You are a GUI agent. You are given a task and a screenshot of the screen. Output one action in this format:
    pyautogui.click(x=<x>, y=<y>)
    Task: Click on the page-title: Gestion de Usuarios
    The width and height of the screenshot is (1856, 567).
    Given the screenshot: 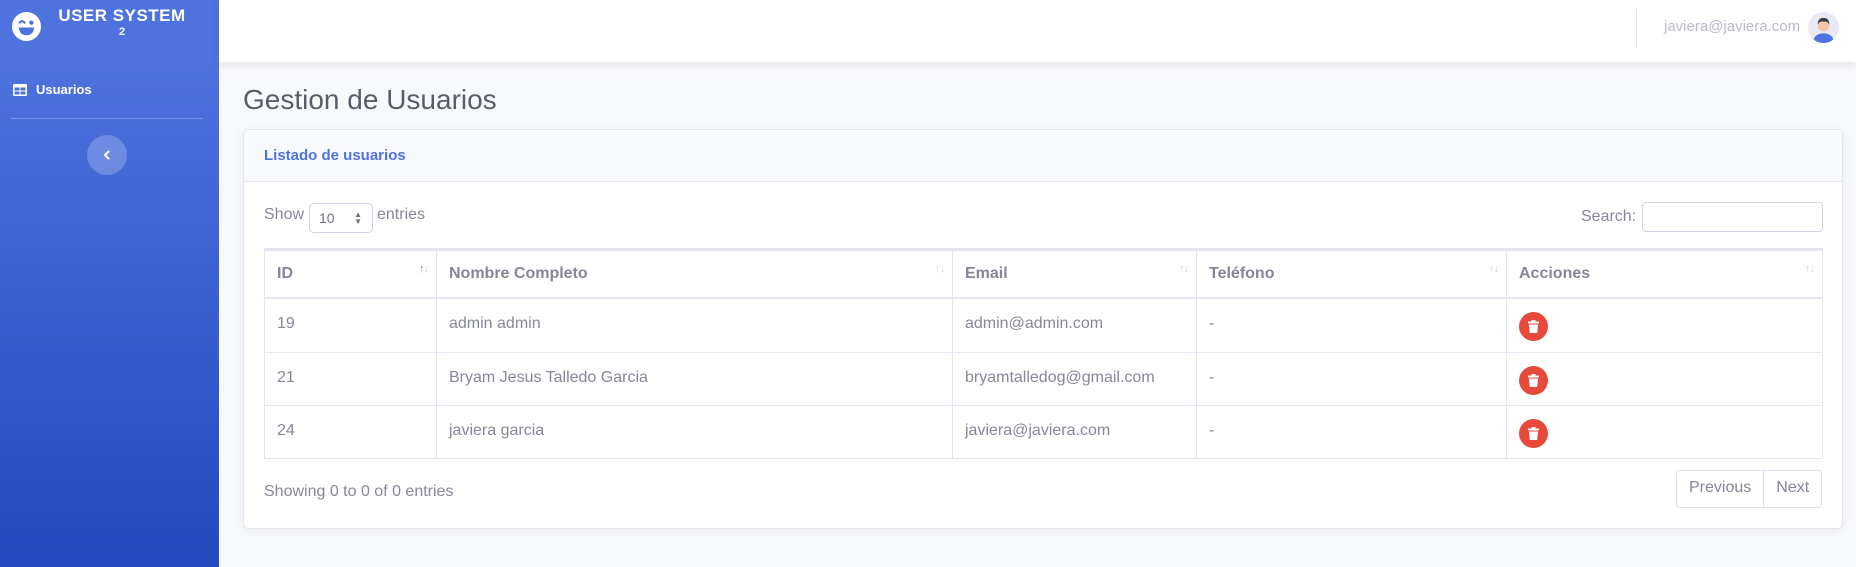 What is the action you would take?
    pyautogui.click(x=370, y=99)
    